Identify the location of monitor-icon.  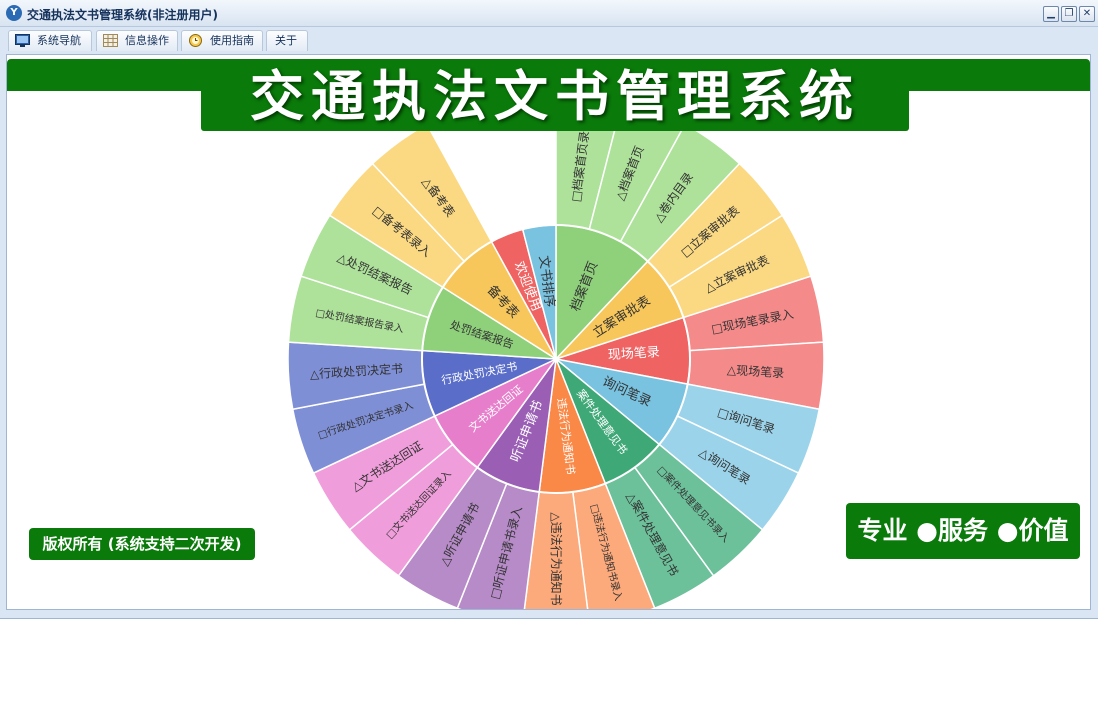
(22, 40).